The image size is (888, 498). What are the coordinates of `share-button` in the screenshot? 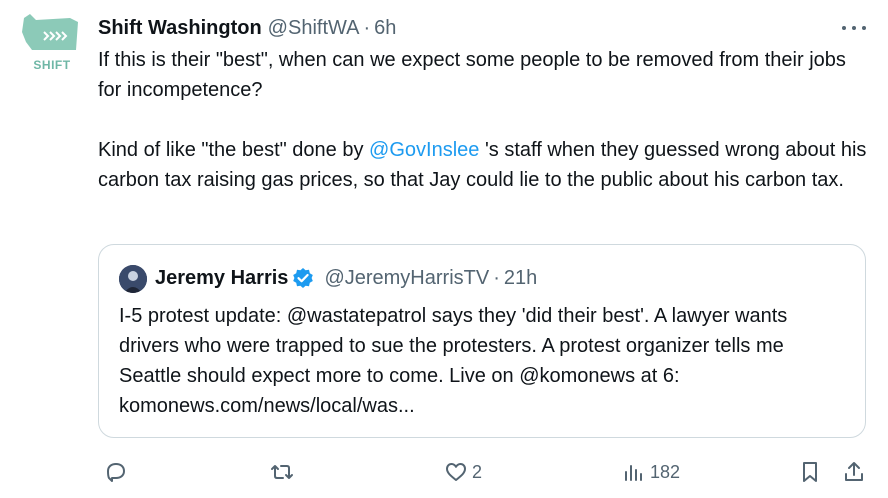 It's located at (854, 472).